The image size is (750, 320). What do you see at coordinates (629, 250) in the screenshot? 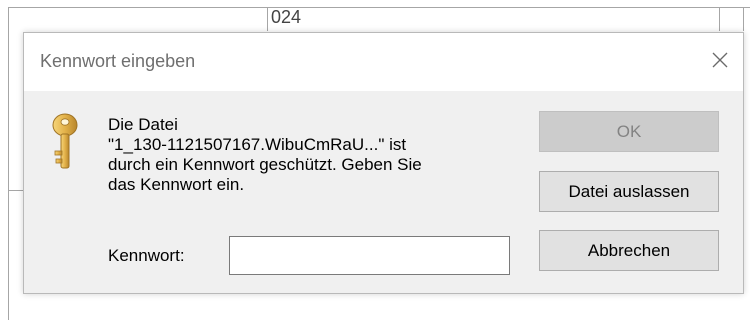
I see `cancel-button: Abbrechen` at bounding box center [629, 250].